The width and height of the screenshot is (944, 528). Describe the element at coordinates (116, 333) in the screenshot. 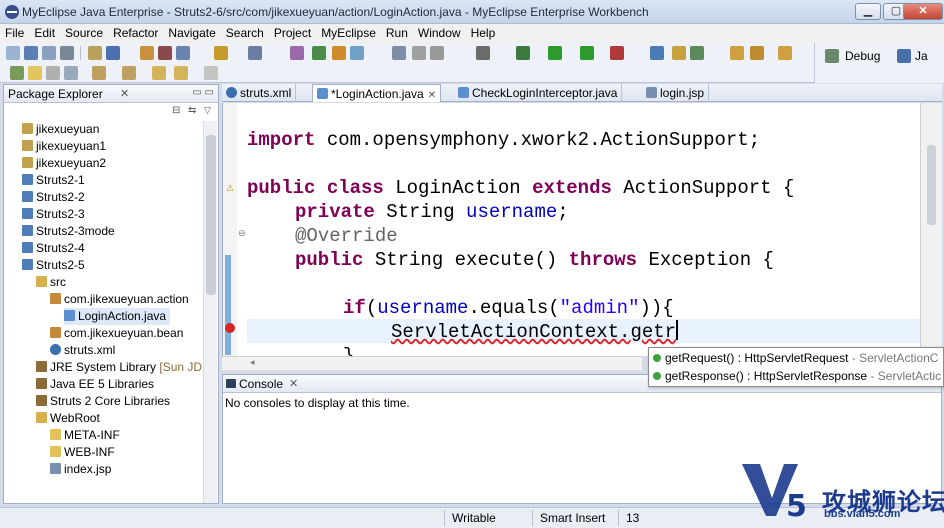

I see `tree-package-bean: com.jikexueyuan.bean` at that location.